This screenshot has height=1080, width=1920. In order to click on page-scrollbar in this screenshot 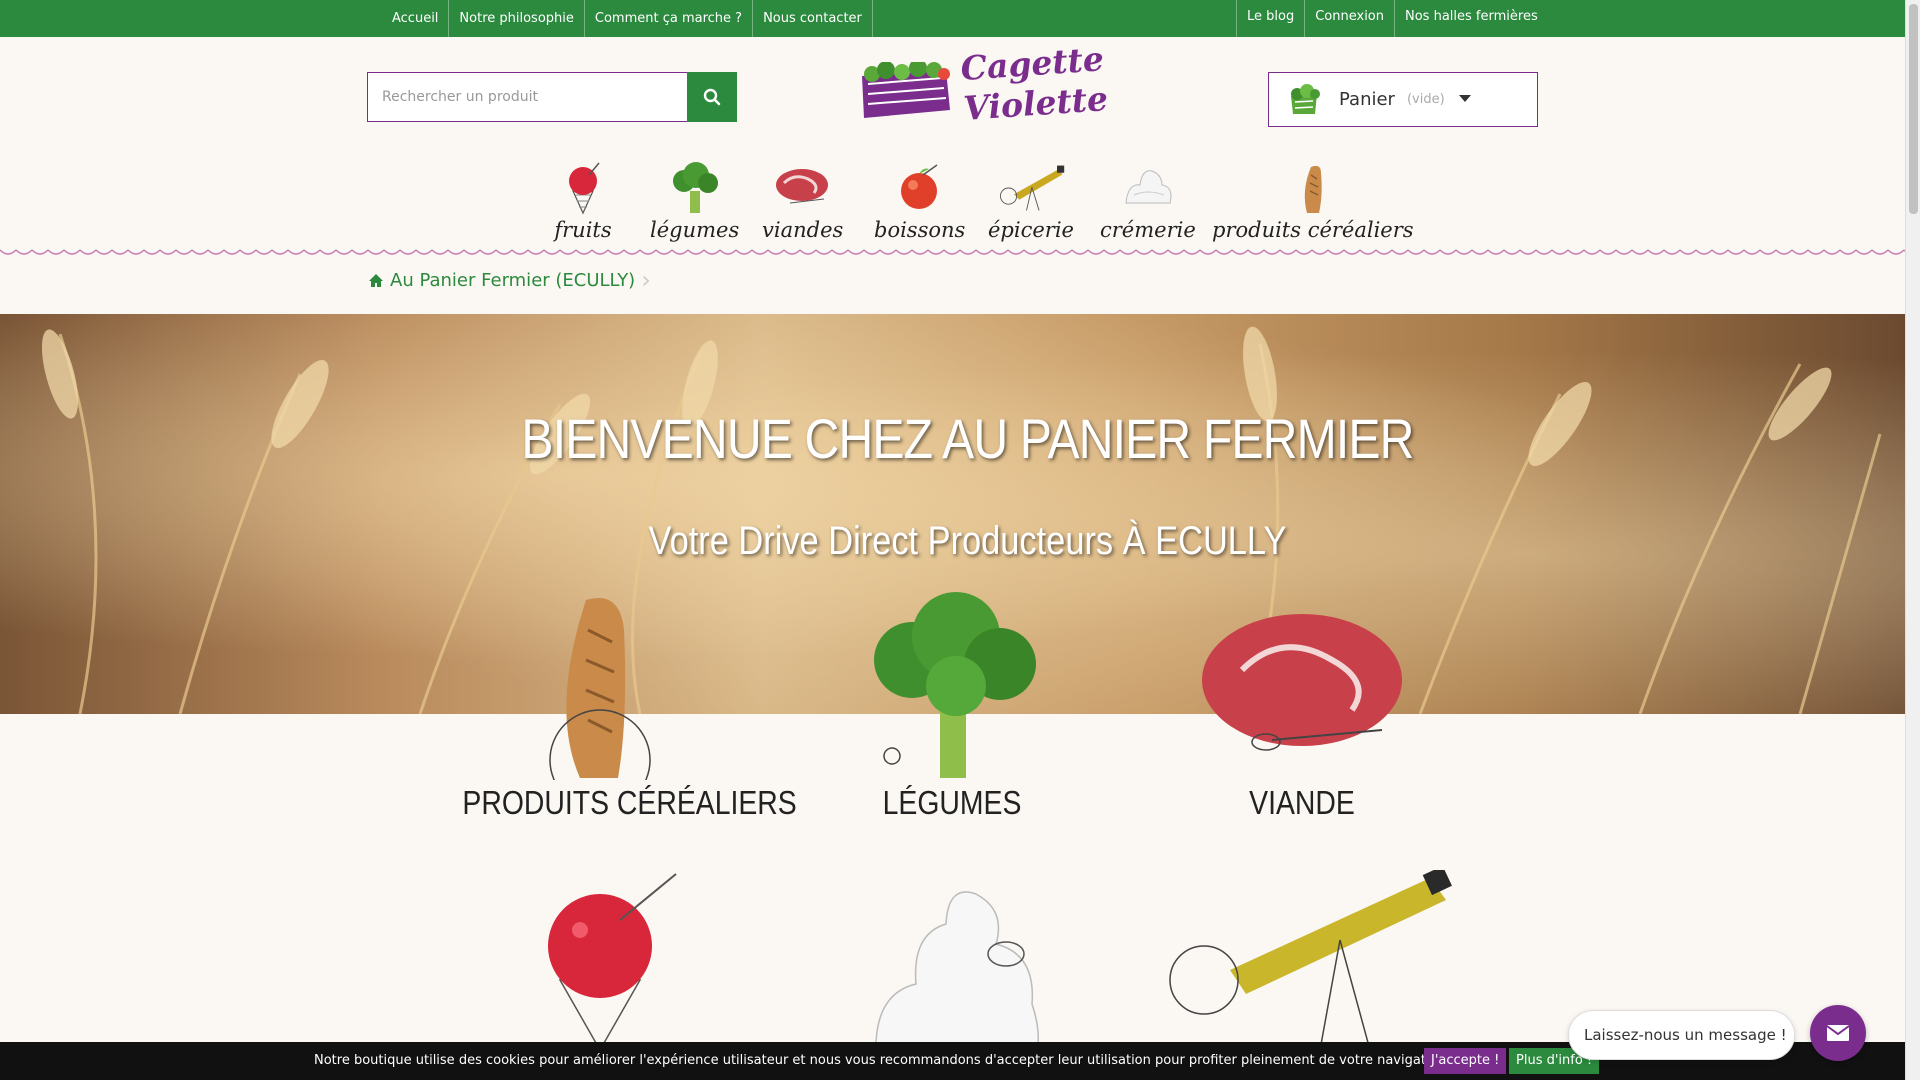, I will do `click(1912, 540)`.